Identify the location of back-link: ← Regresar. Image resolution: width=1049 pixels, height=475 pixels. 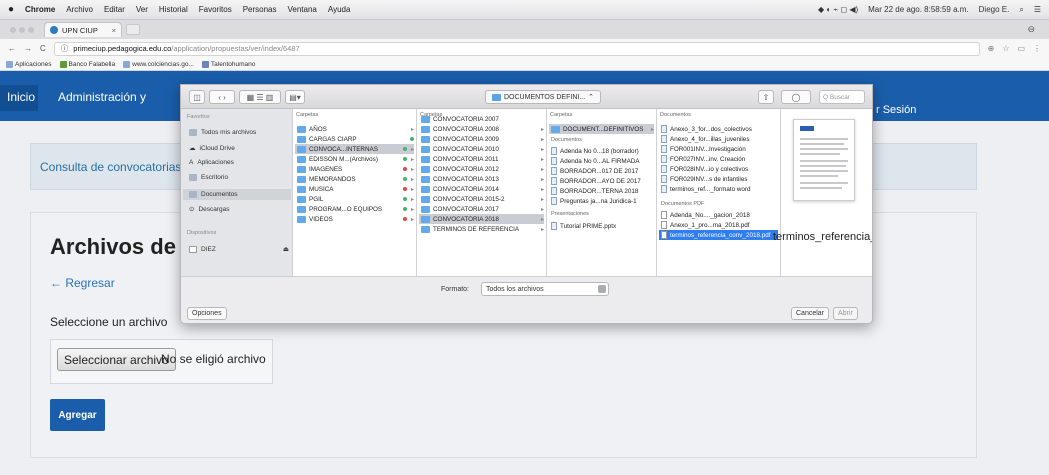
(82, 283).